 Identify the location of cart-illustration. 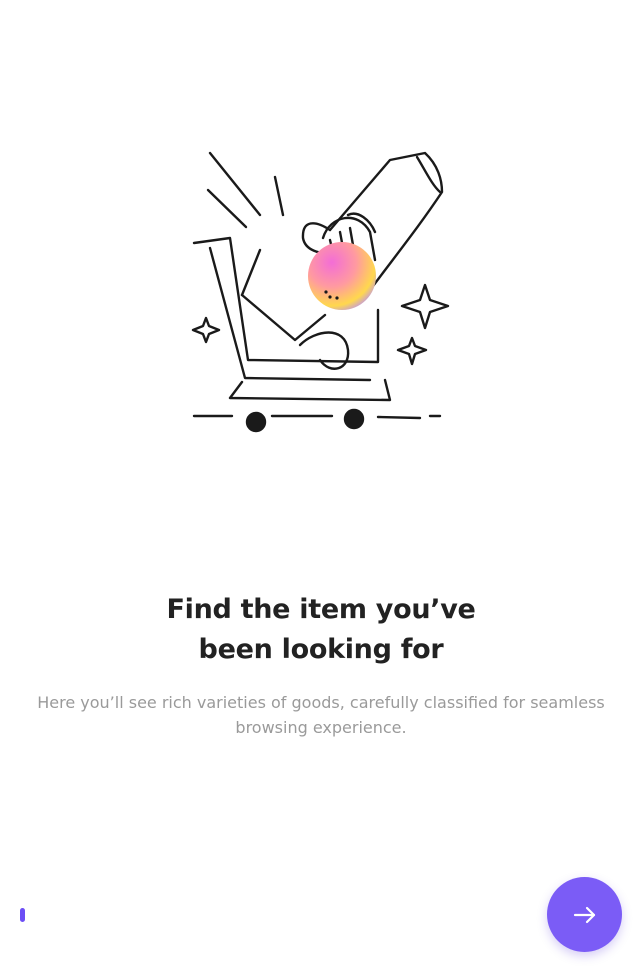
(325, 290).